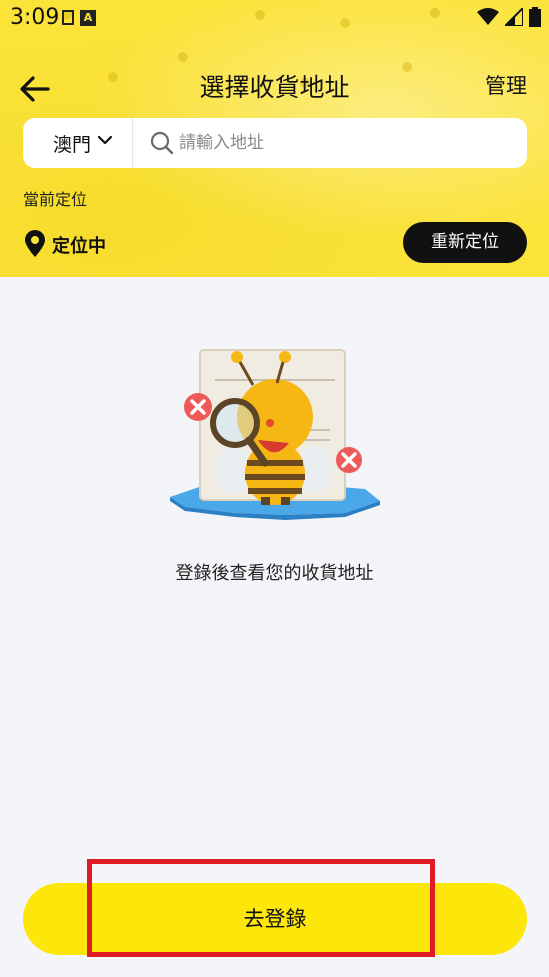 This screenshot has width=549, height=977. Describe the element at coordinates (488, 16) in the screenshot. I see `wifi-icon` at that location.